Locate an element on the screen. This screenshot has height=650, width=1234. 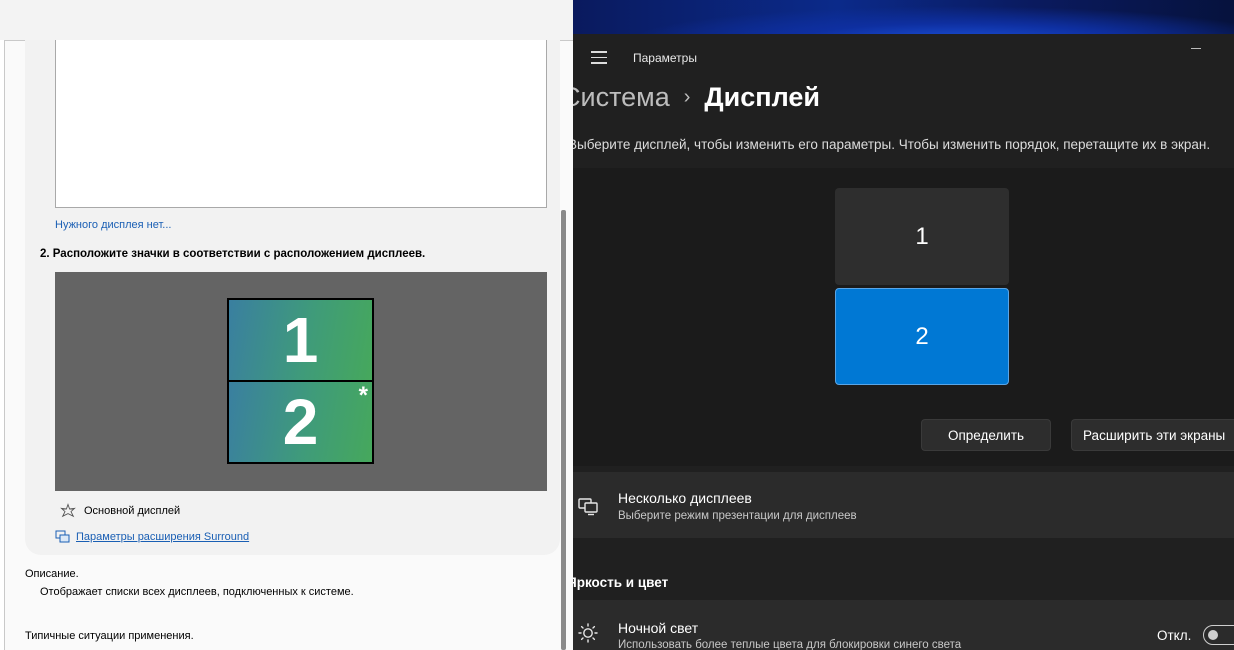
display-2-number: 2 is located at coordinates (922, 336).